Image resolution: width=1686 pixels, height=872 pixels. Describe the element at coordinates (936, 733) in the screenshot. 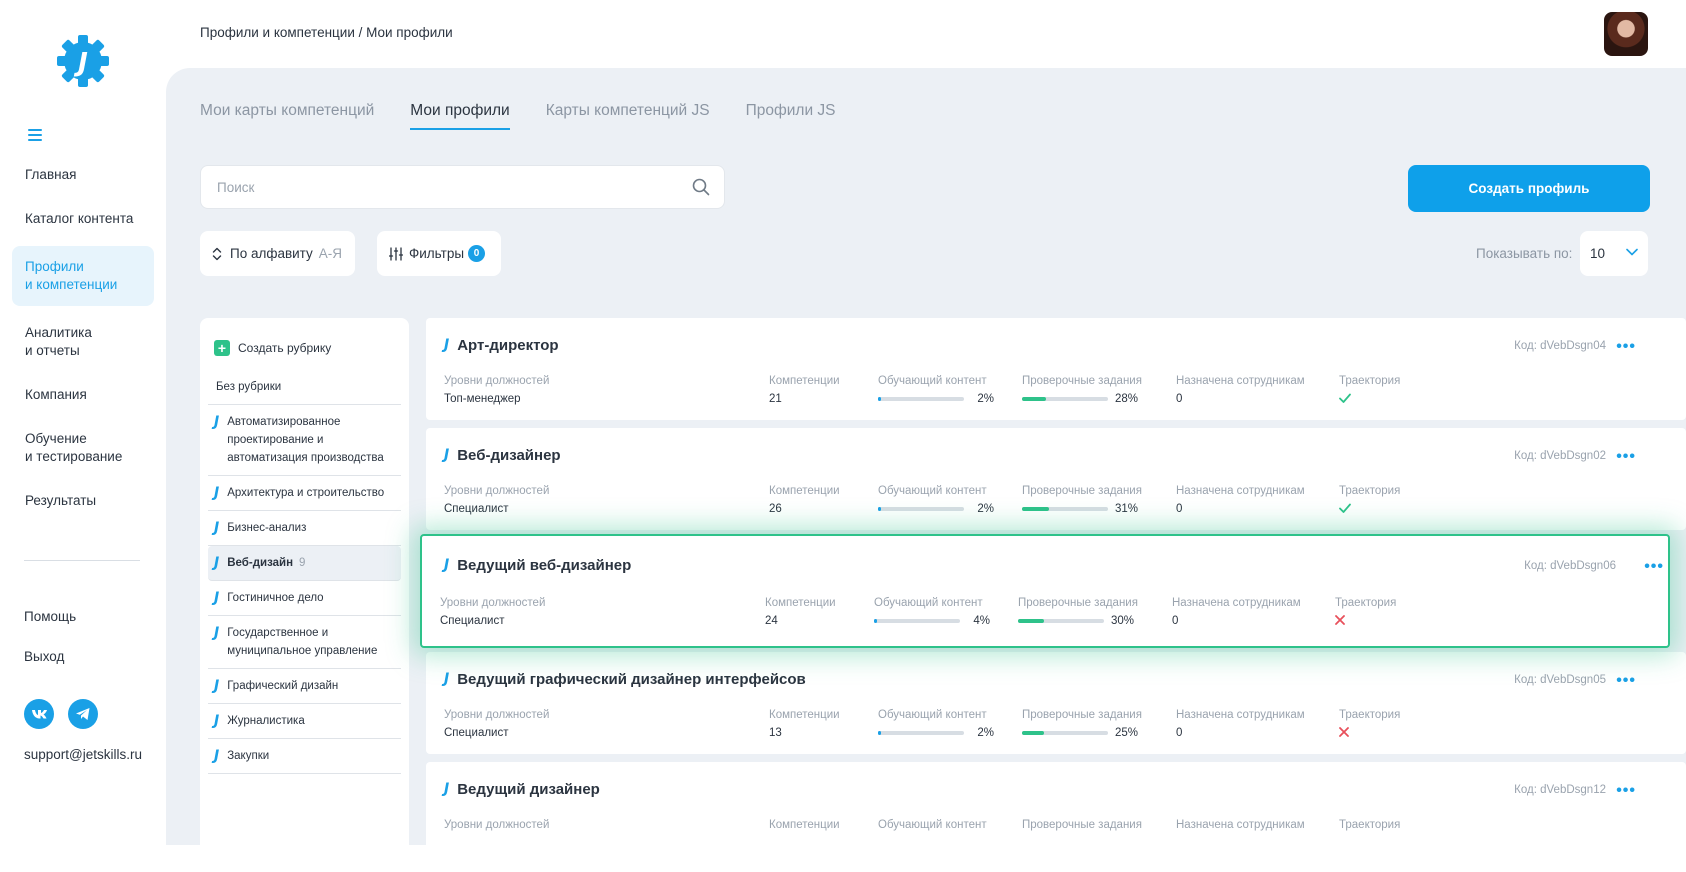

I see `content-progress: 2%` at that location.